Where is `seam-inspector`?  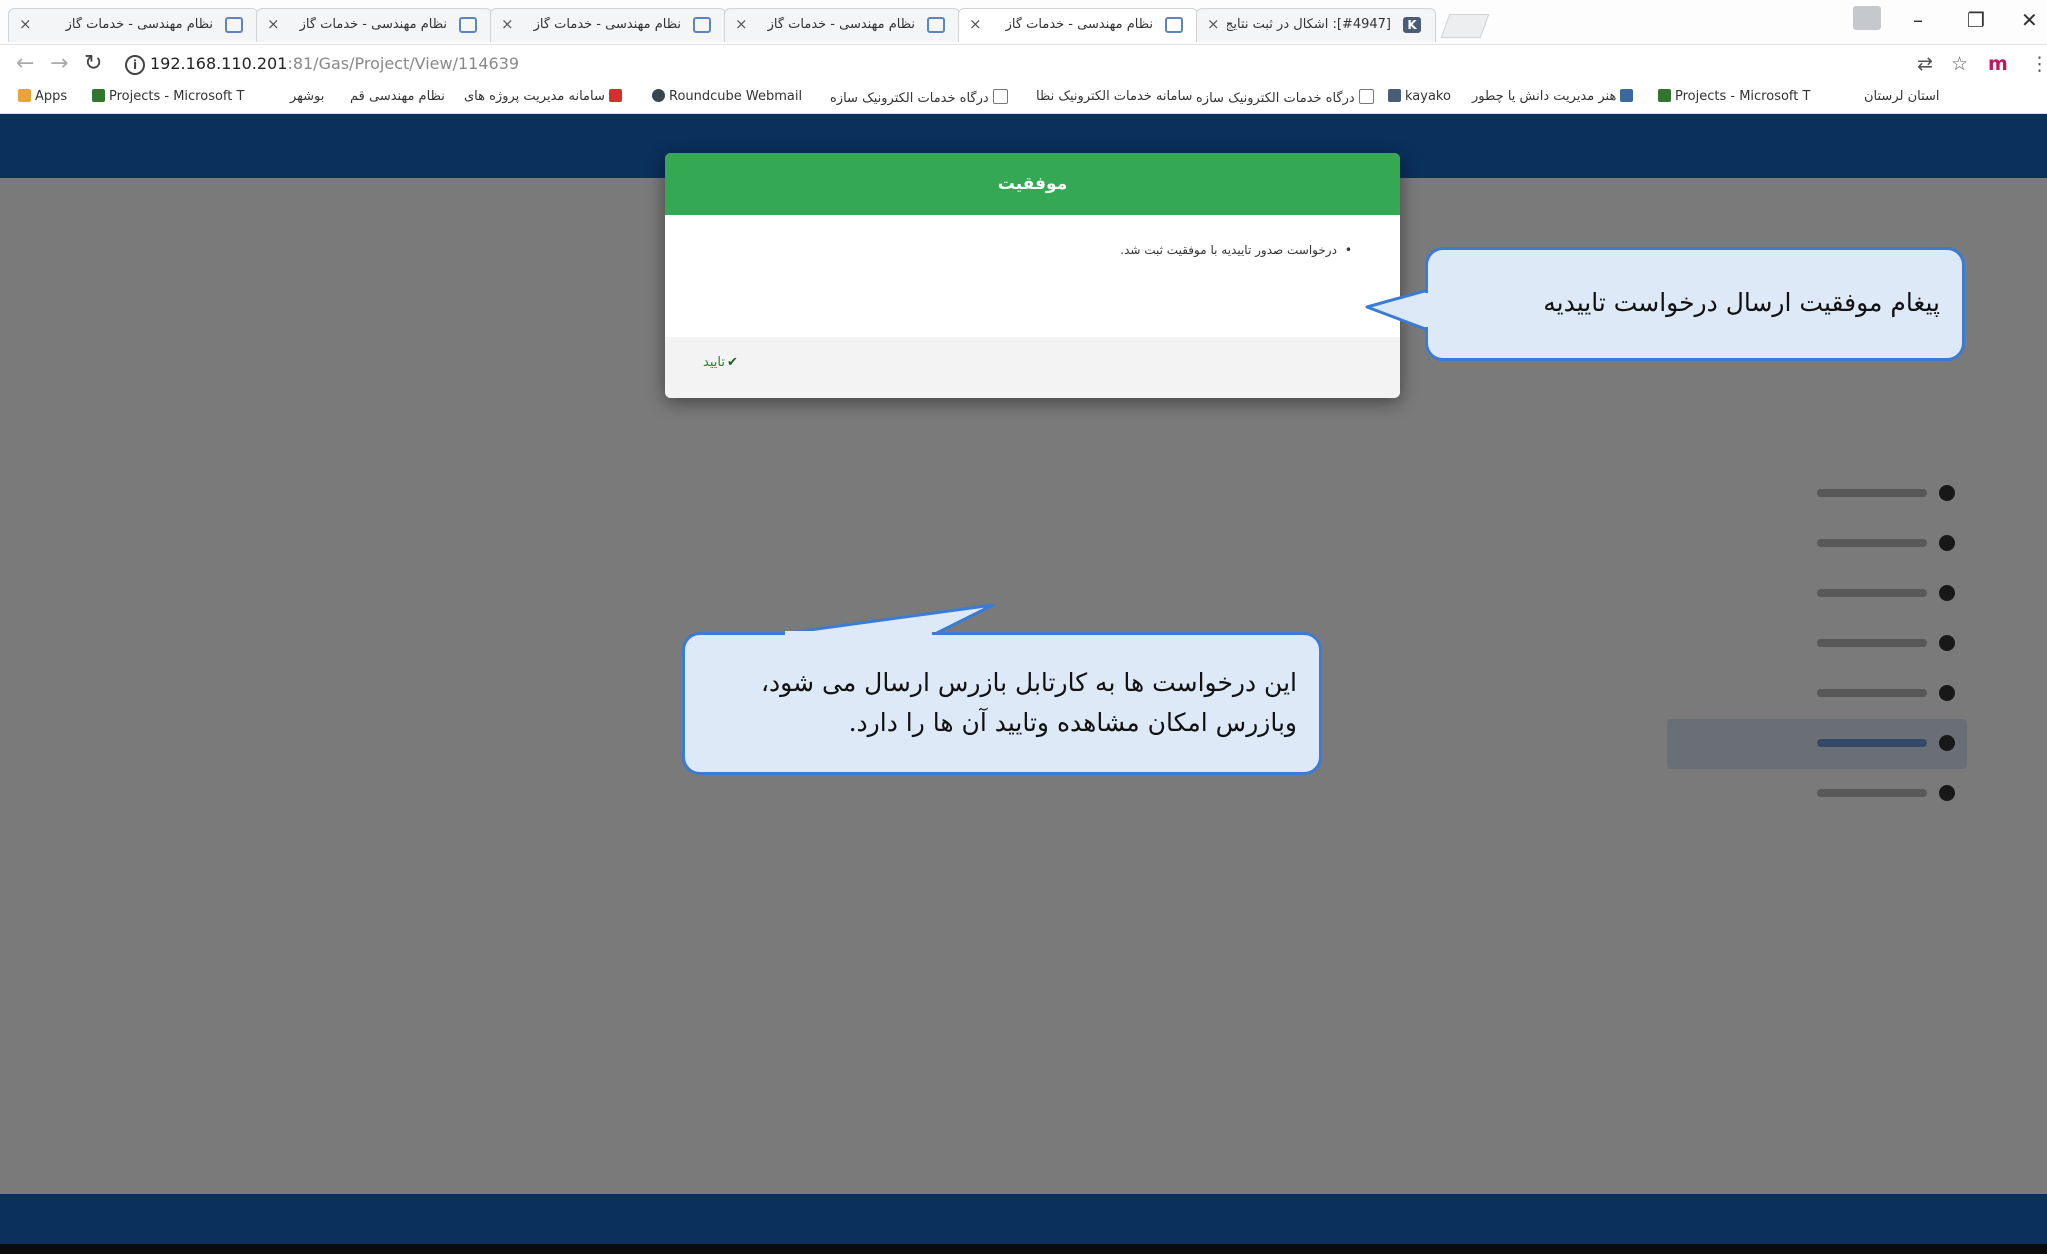 seam-inspector is located at coordinates (858, 634).